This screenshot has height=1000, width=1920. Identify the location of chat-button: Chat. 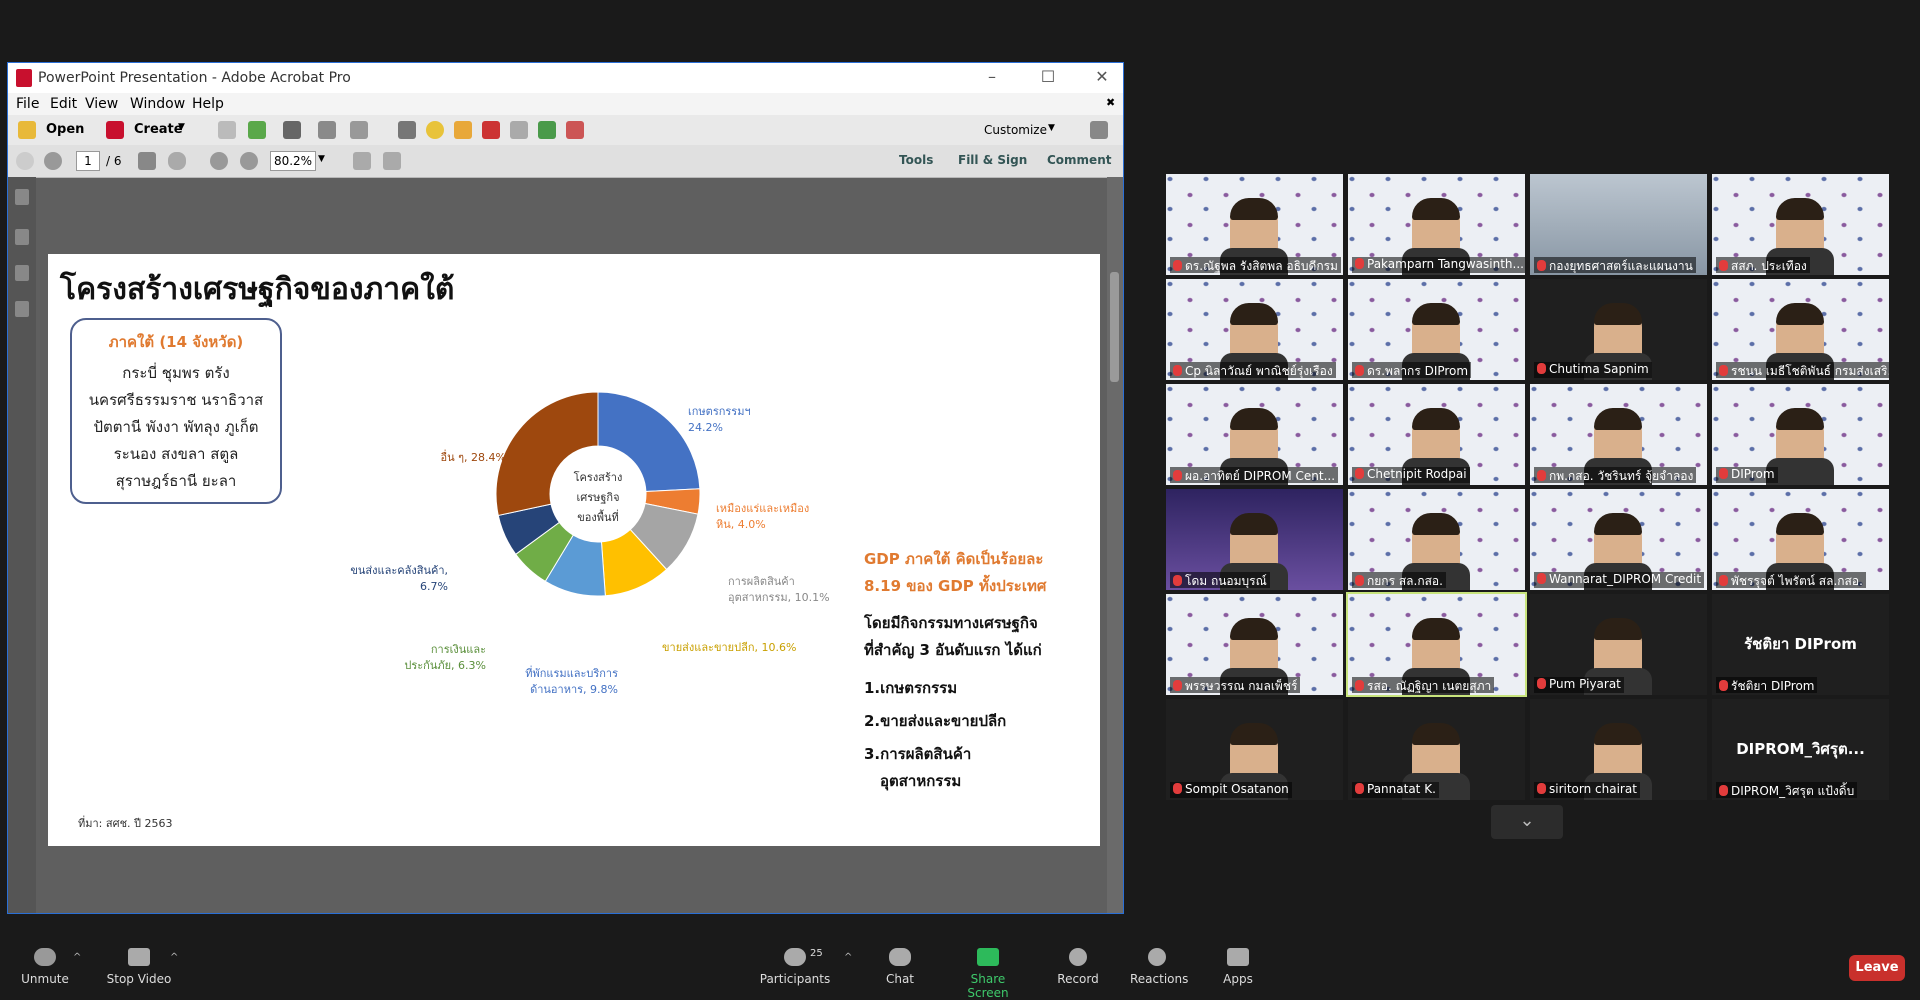
(900, 963).